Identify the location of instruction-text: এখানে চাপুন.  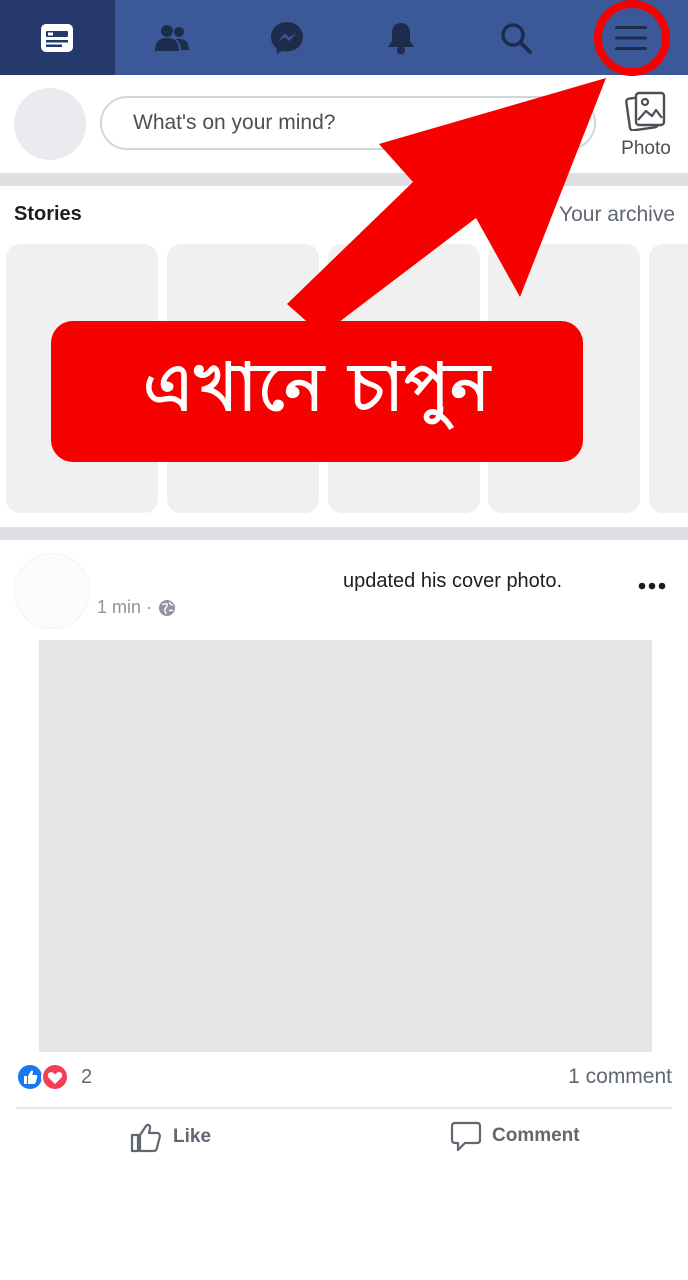
(317, 387).